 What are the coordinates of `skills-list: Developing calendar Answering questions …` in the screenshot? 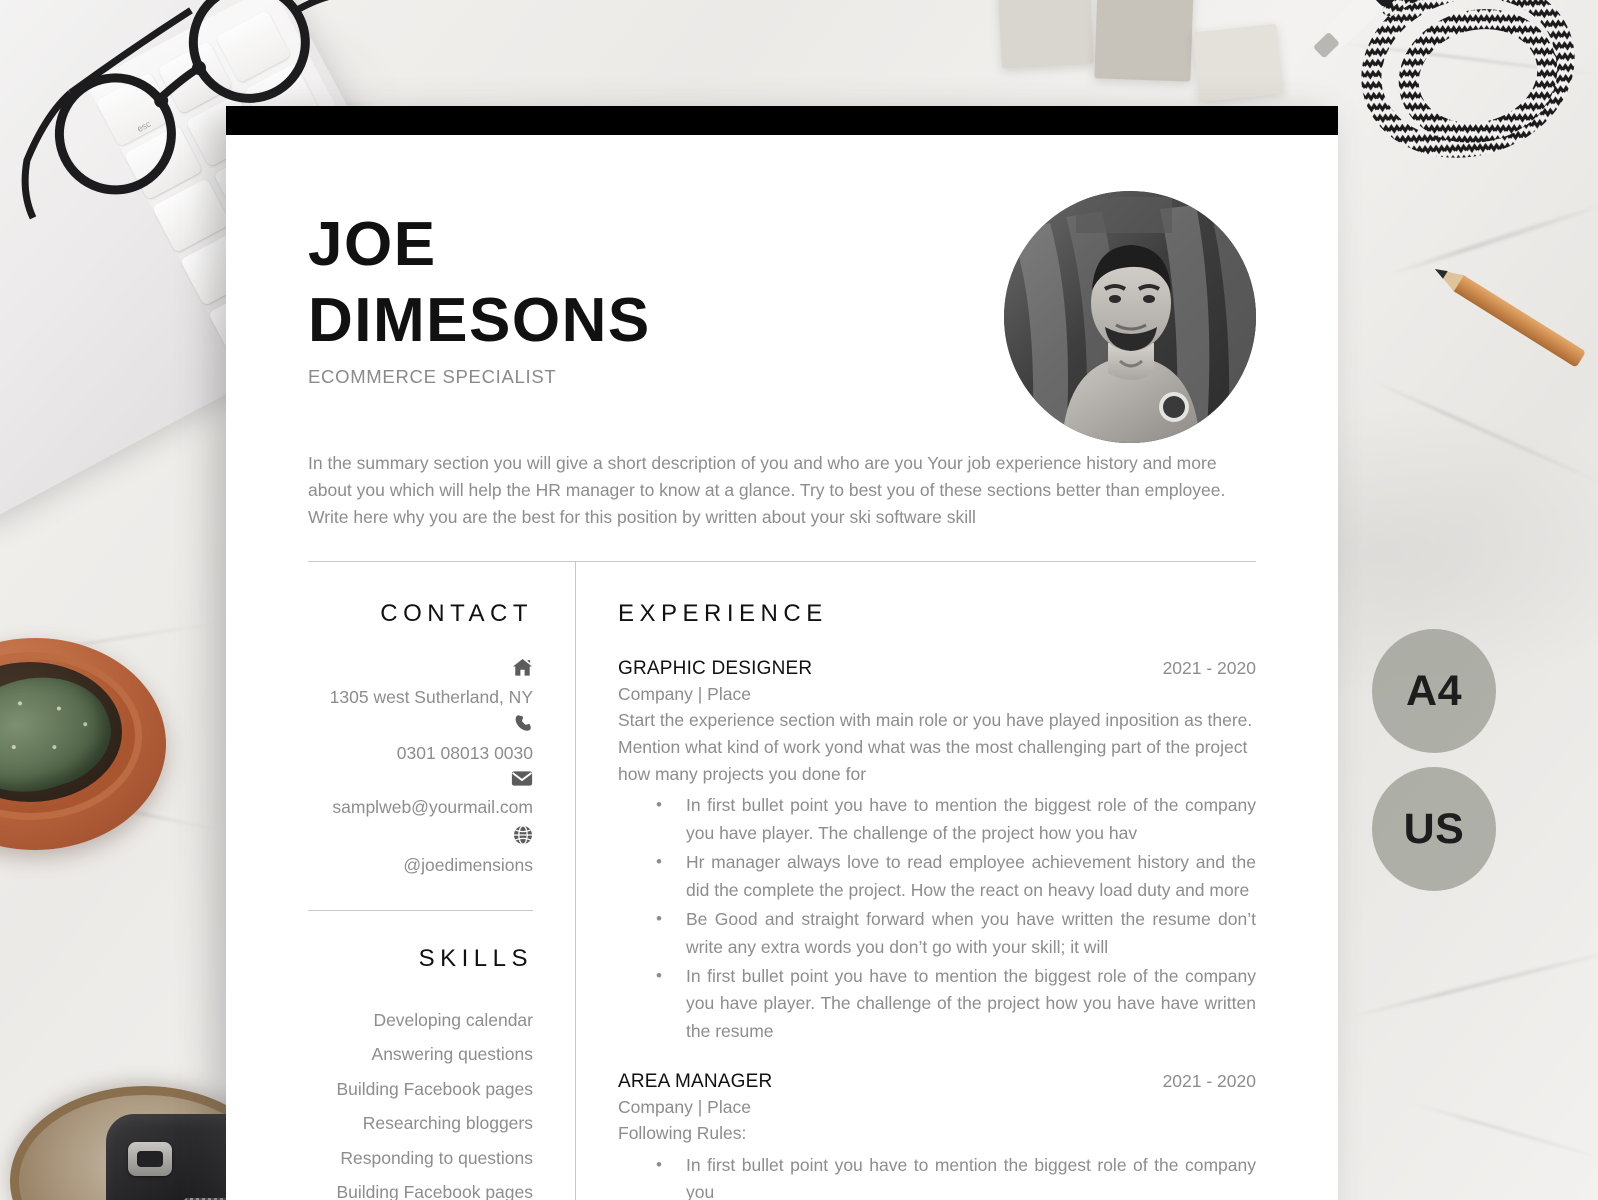 It's located at (420, 1101).